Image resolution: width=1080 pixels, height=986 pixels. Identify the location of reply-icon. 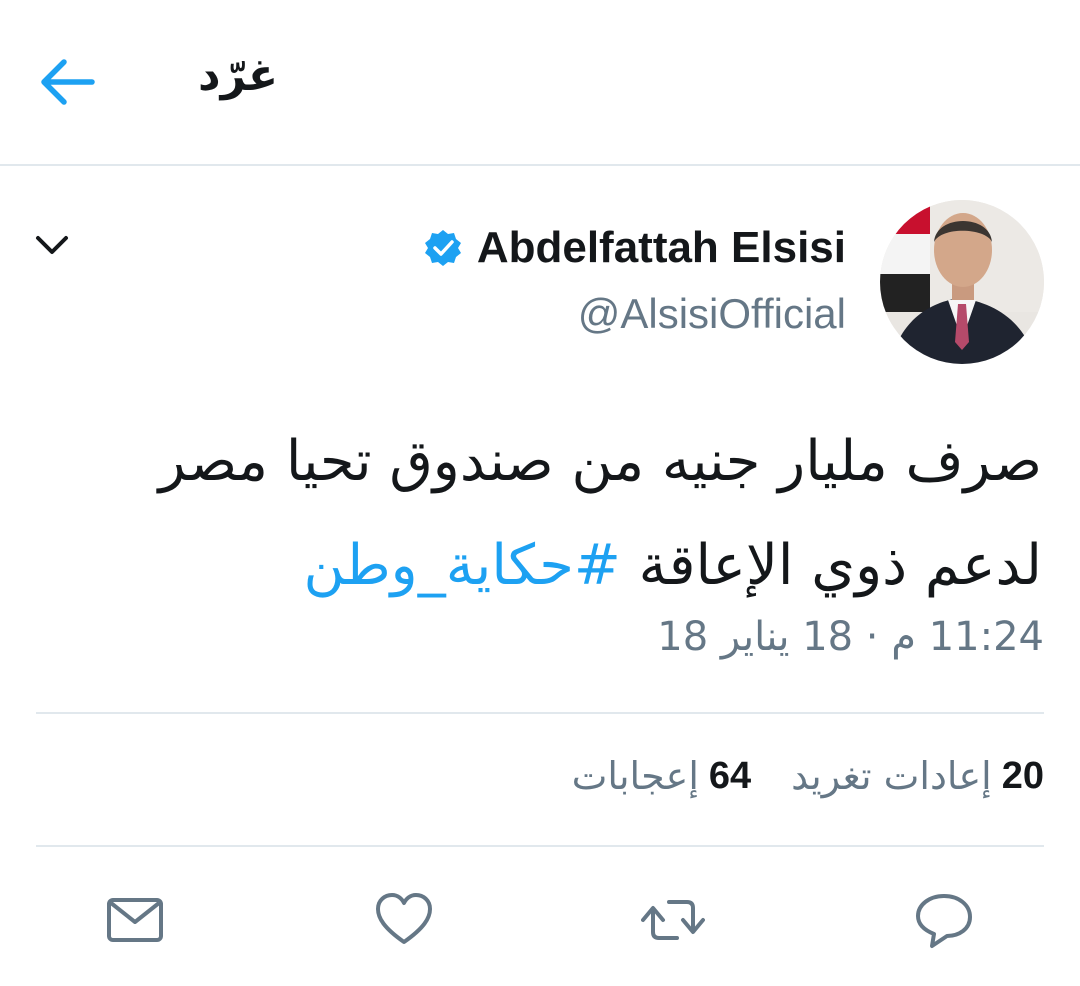
(944, 920).